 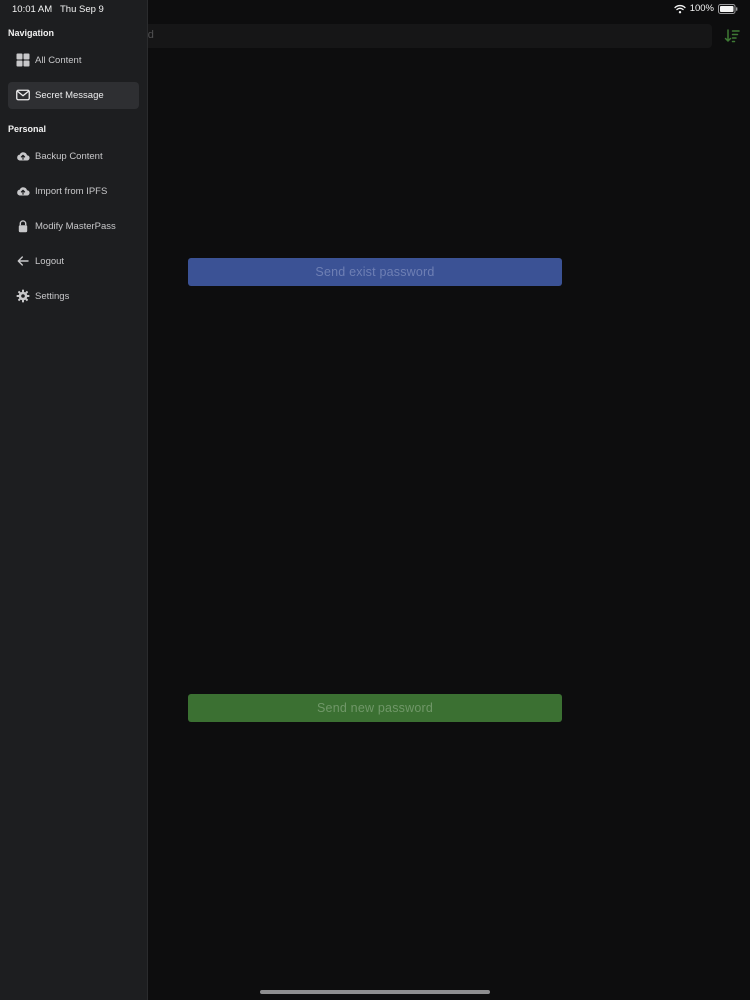 What do you see at coordinates (69, 95) in the screenshot?
I see `sidebar-item-label: Secret Message` at bounding box center [69, 95].